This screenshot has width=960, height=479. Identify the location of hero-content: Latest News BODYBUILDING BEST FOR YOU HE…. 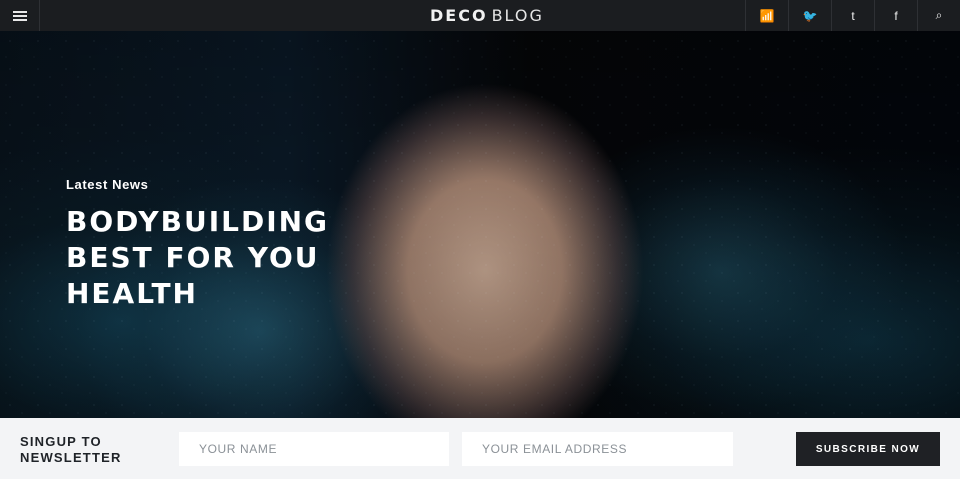
(246, 244).